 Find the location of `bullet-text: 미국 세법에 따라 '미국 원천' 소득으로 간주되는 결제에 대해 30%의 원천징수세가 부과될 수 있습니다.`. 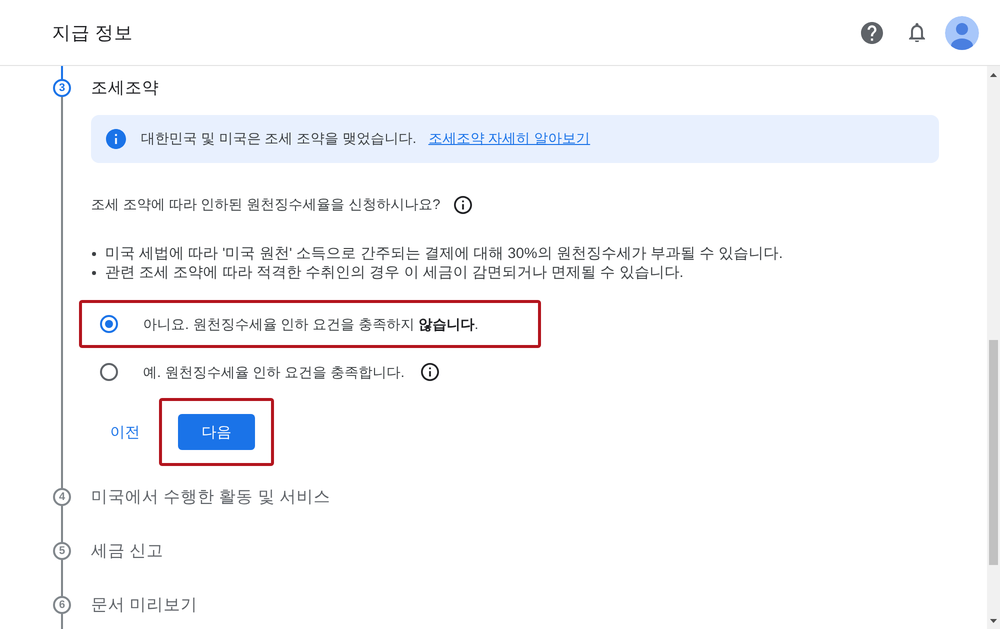

bullet-text: 미국 세법에 따라 '미국 원천' 소득으로 간주되는 결제에 대해 30%의 원천징수세가 부과될 수 있습니다. is located at coordinates (444, 254).